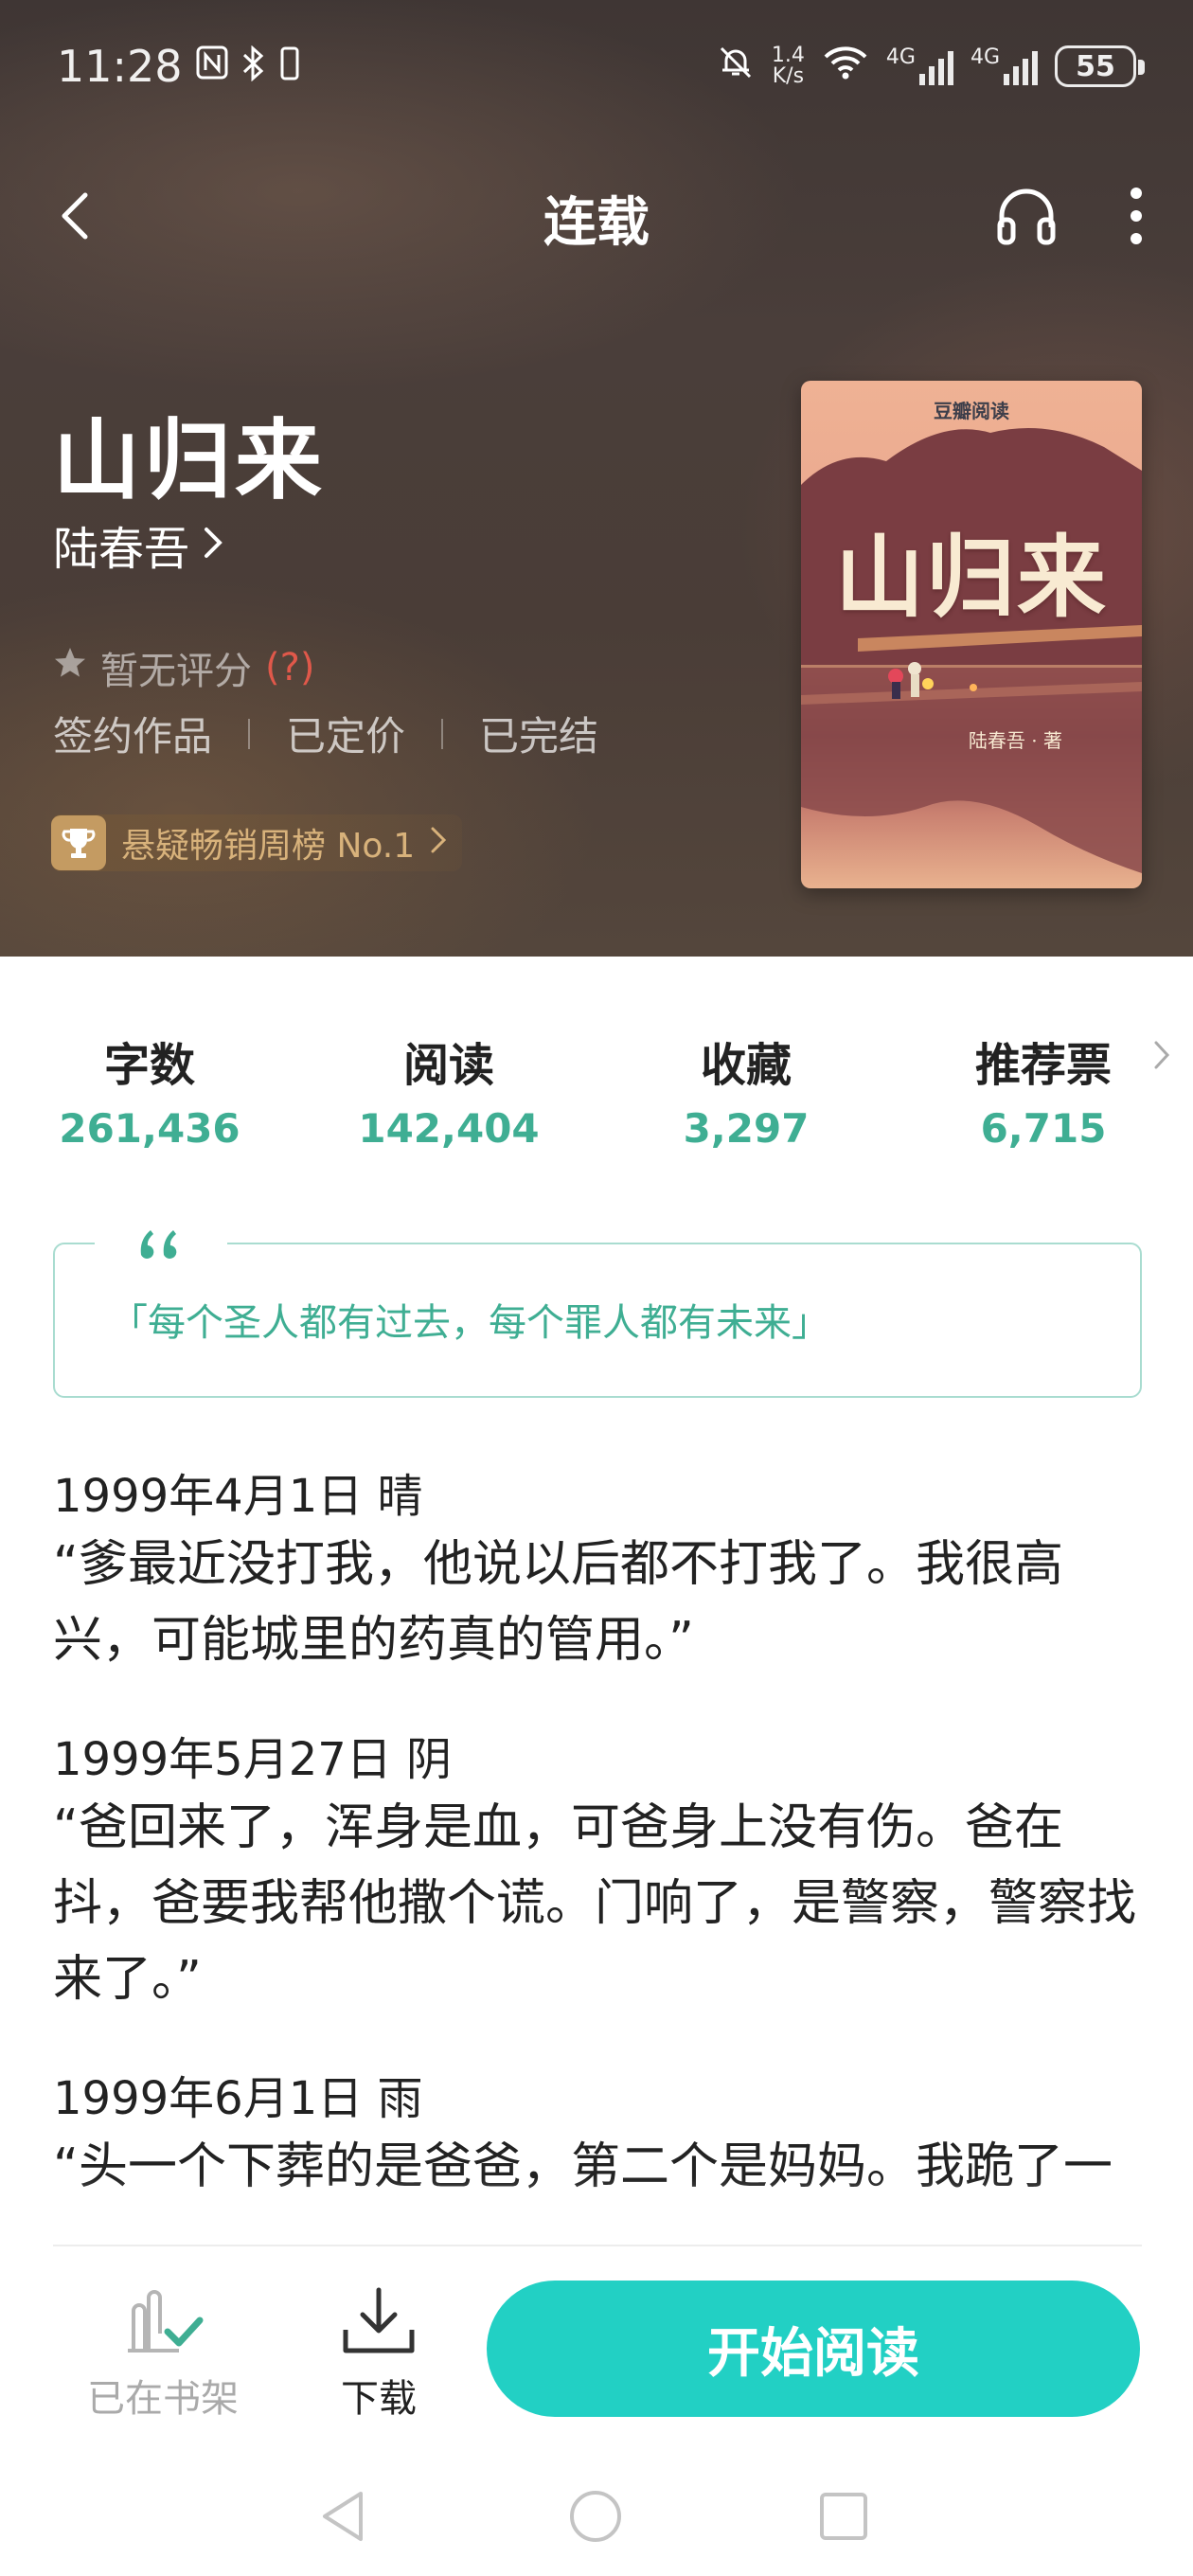  Describe the element at coordinates (190, 460) in the screenshot. I see `book-title: 山归来` at that location.